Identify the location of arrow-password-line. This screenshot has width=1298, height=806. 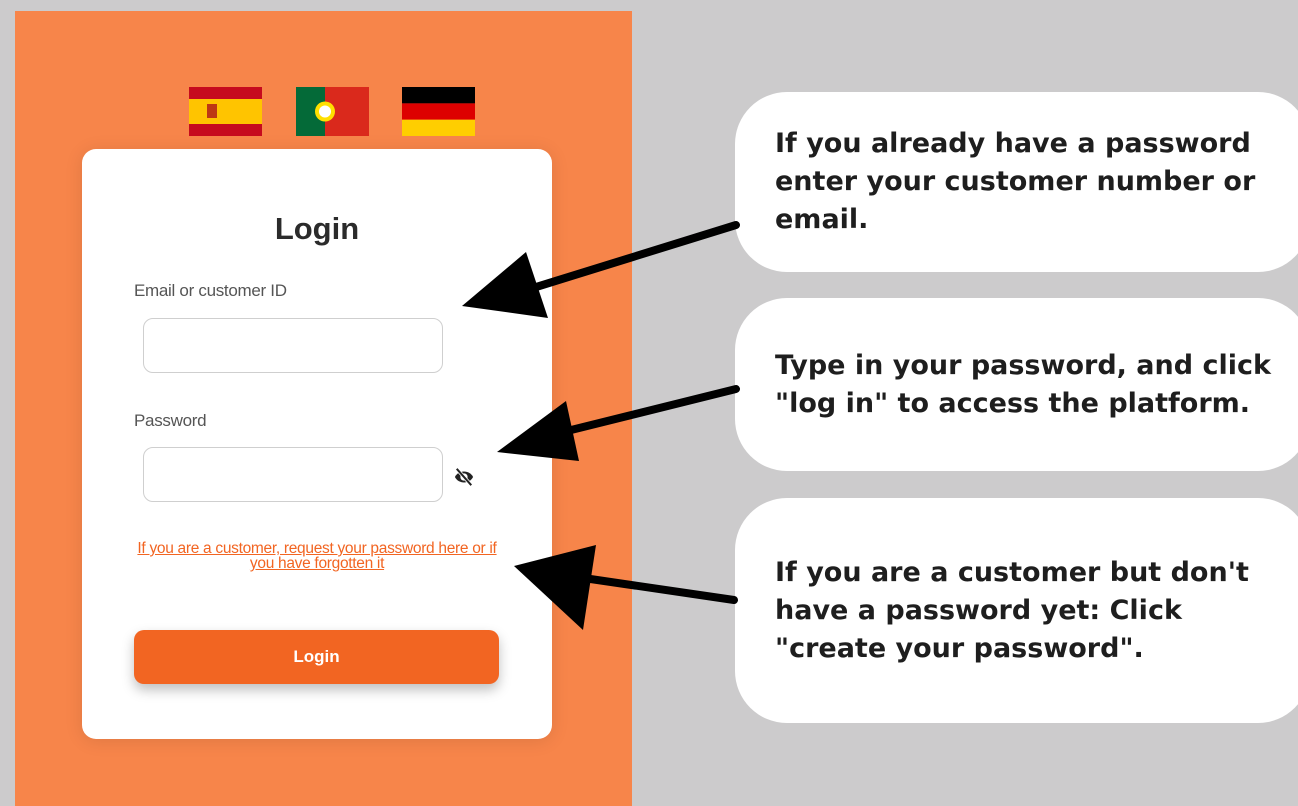
(645, 411).